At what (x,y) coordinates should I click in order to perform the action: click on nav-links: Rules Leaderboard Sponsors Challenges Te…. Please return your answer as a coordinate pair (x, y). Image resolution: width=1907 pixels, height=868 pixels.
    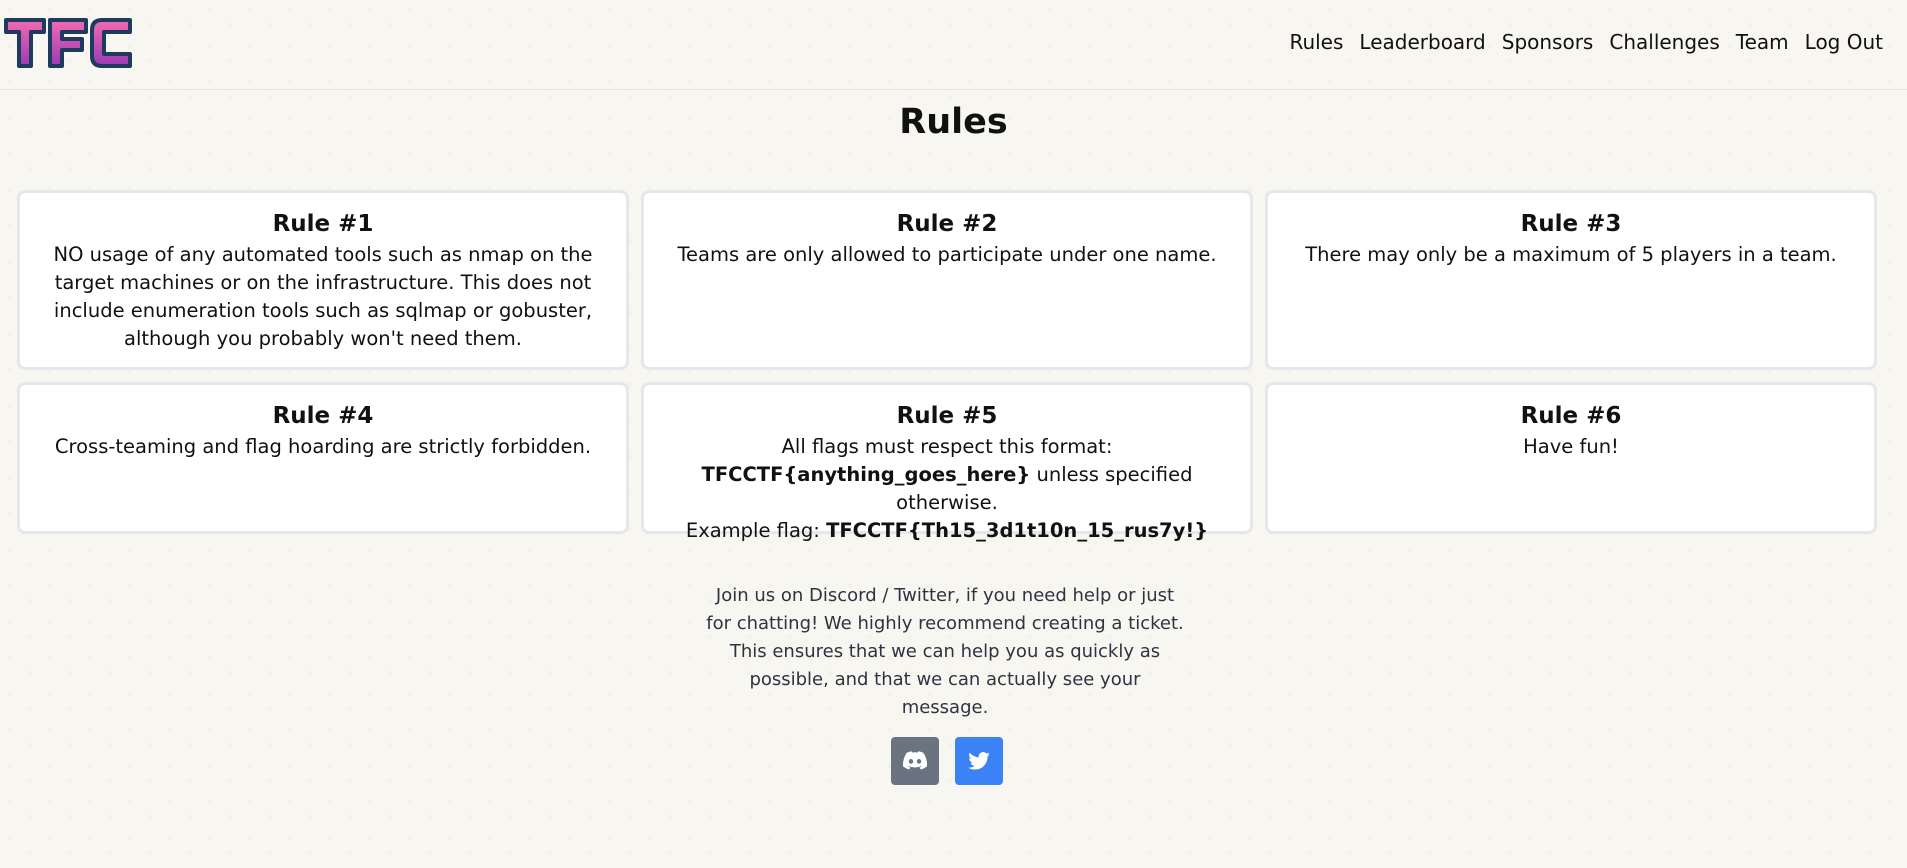
    Looking at the image, I should click on (1586, 42).